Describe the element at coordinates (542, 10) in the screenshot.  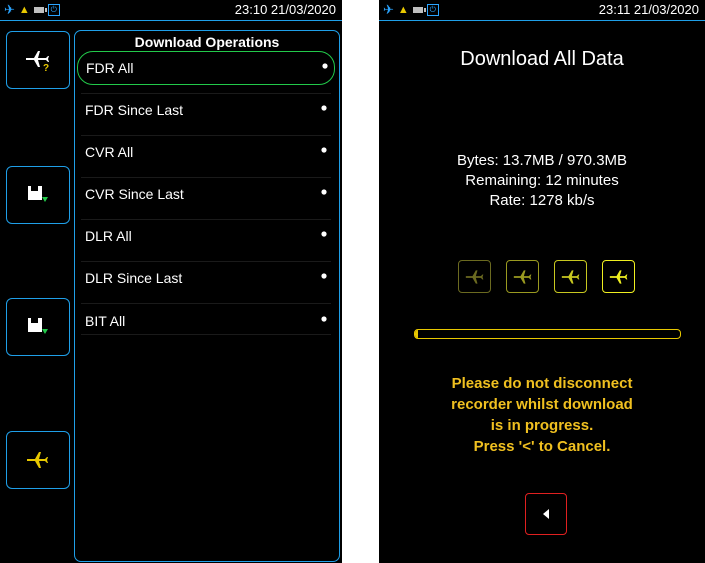
I see `status-bar: ✈ ▲ ⏻ 23:11 21/03/2020` at that location.